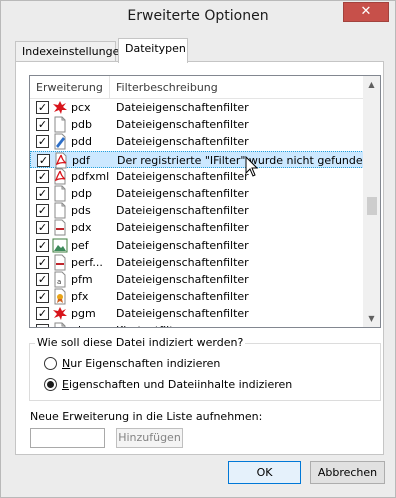 The width and height of the screenshot is (396, 498). What do you see at coordinates (264, 472) in the screenshot?
I see `ok-button: OK` at bounding box center [264, 472].